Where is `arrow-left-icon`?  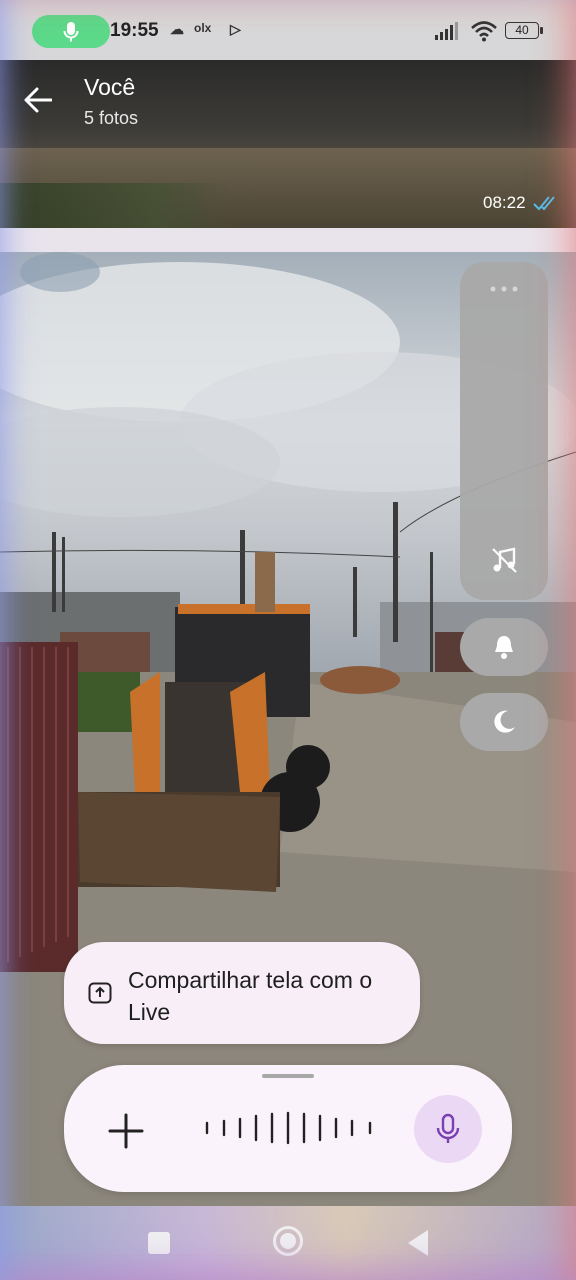
arrow-left-icon is located at coordinates (38, 100).